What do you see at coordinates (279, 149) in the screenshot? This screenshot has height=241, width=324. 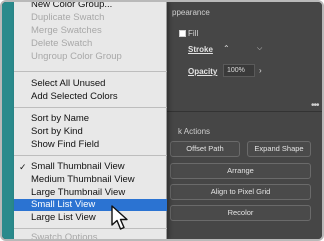 I see `expand-shape-button: Expand Shape` at bounding box center [279, 149].